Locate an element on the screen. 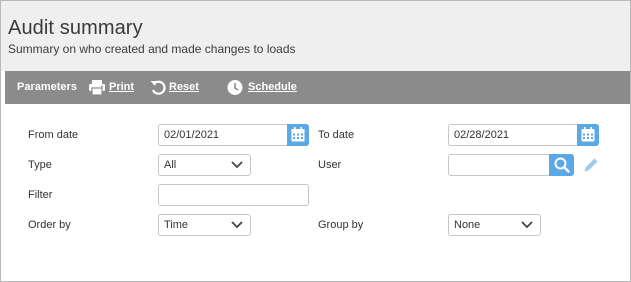 The width and height of the screenshot is (631, 282). schedule-button: Schedule is located at coordinates (272, 87).